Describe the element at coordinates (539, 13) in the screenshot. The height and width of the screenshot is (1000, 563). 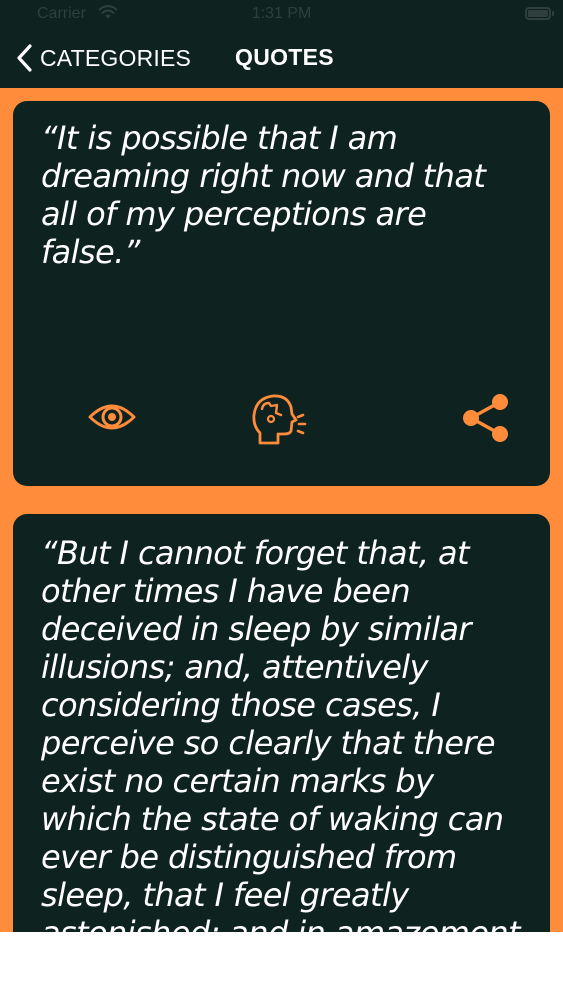
I see `battery-icon` at that location.